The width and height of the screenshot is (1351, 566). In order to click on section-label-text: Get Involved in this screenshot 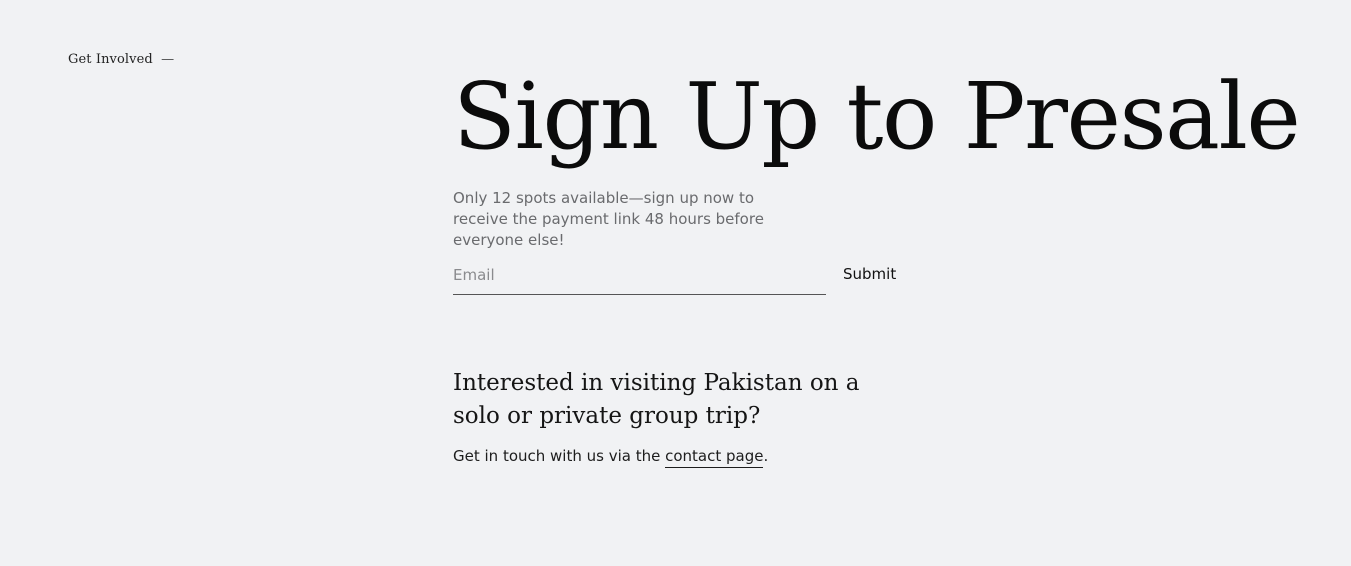, I will do `click(110, 59)`.